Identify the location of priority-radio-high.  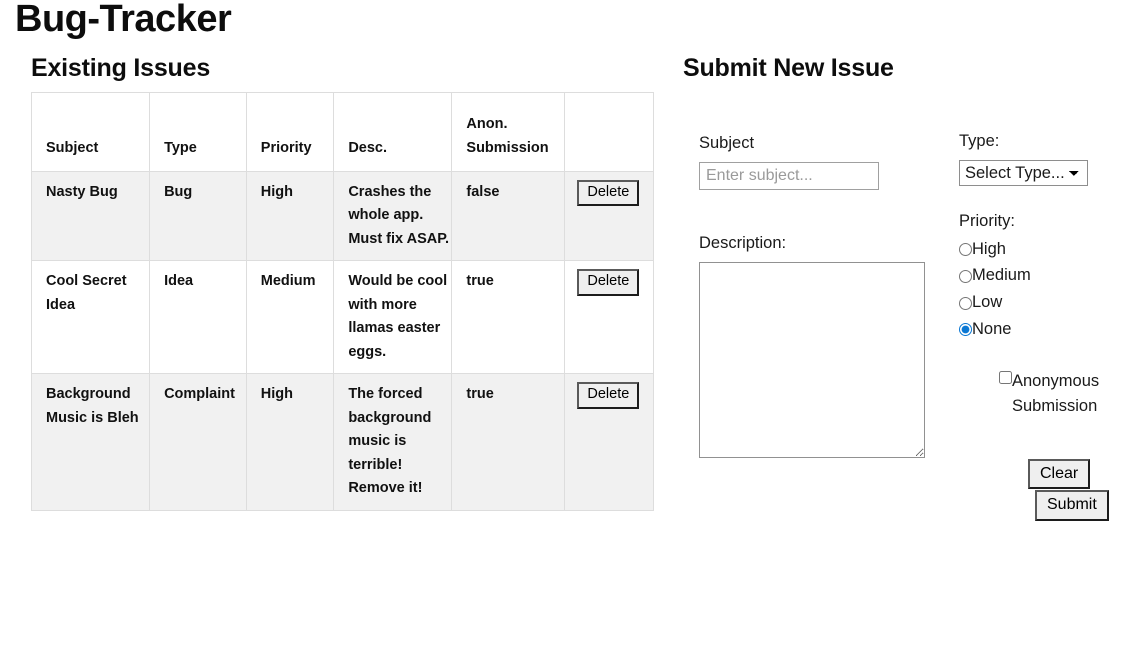
(965, 249).